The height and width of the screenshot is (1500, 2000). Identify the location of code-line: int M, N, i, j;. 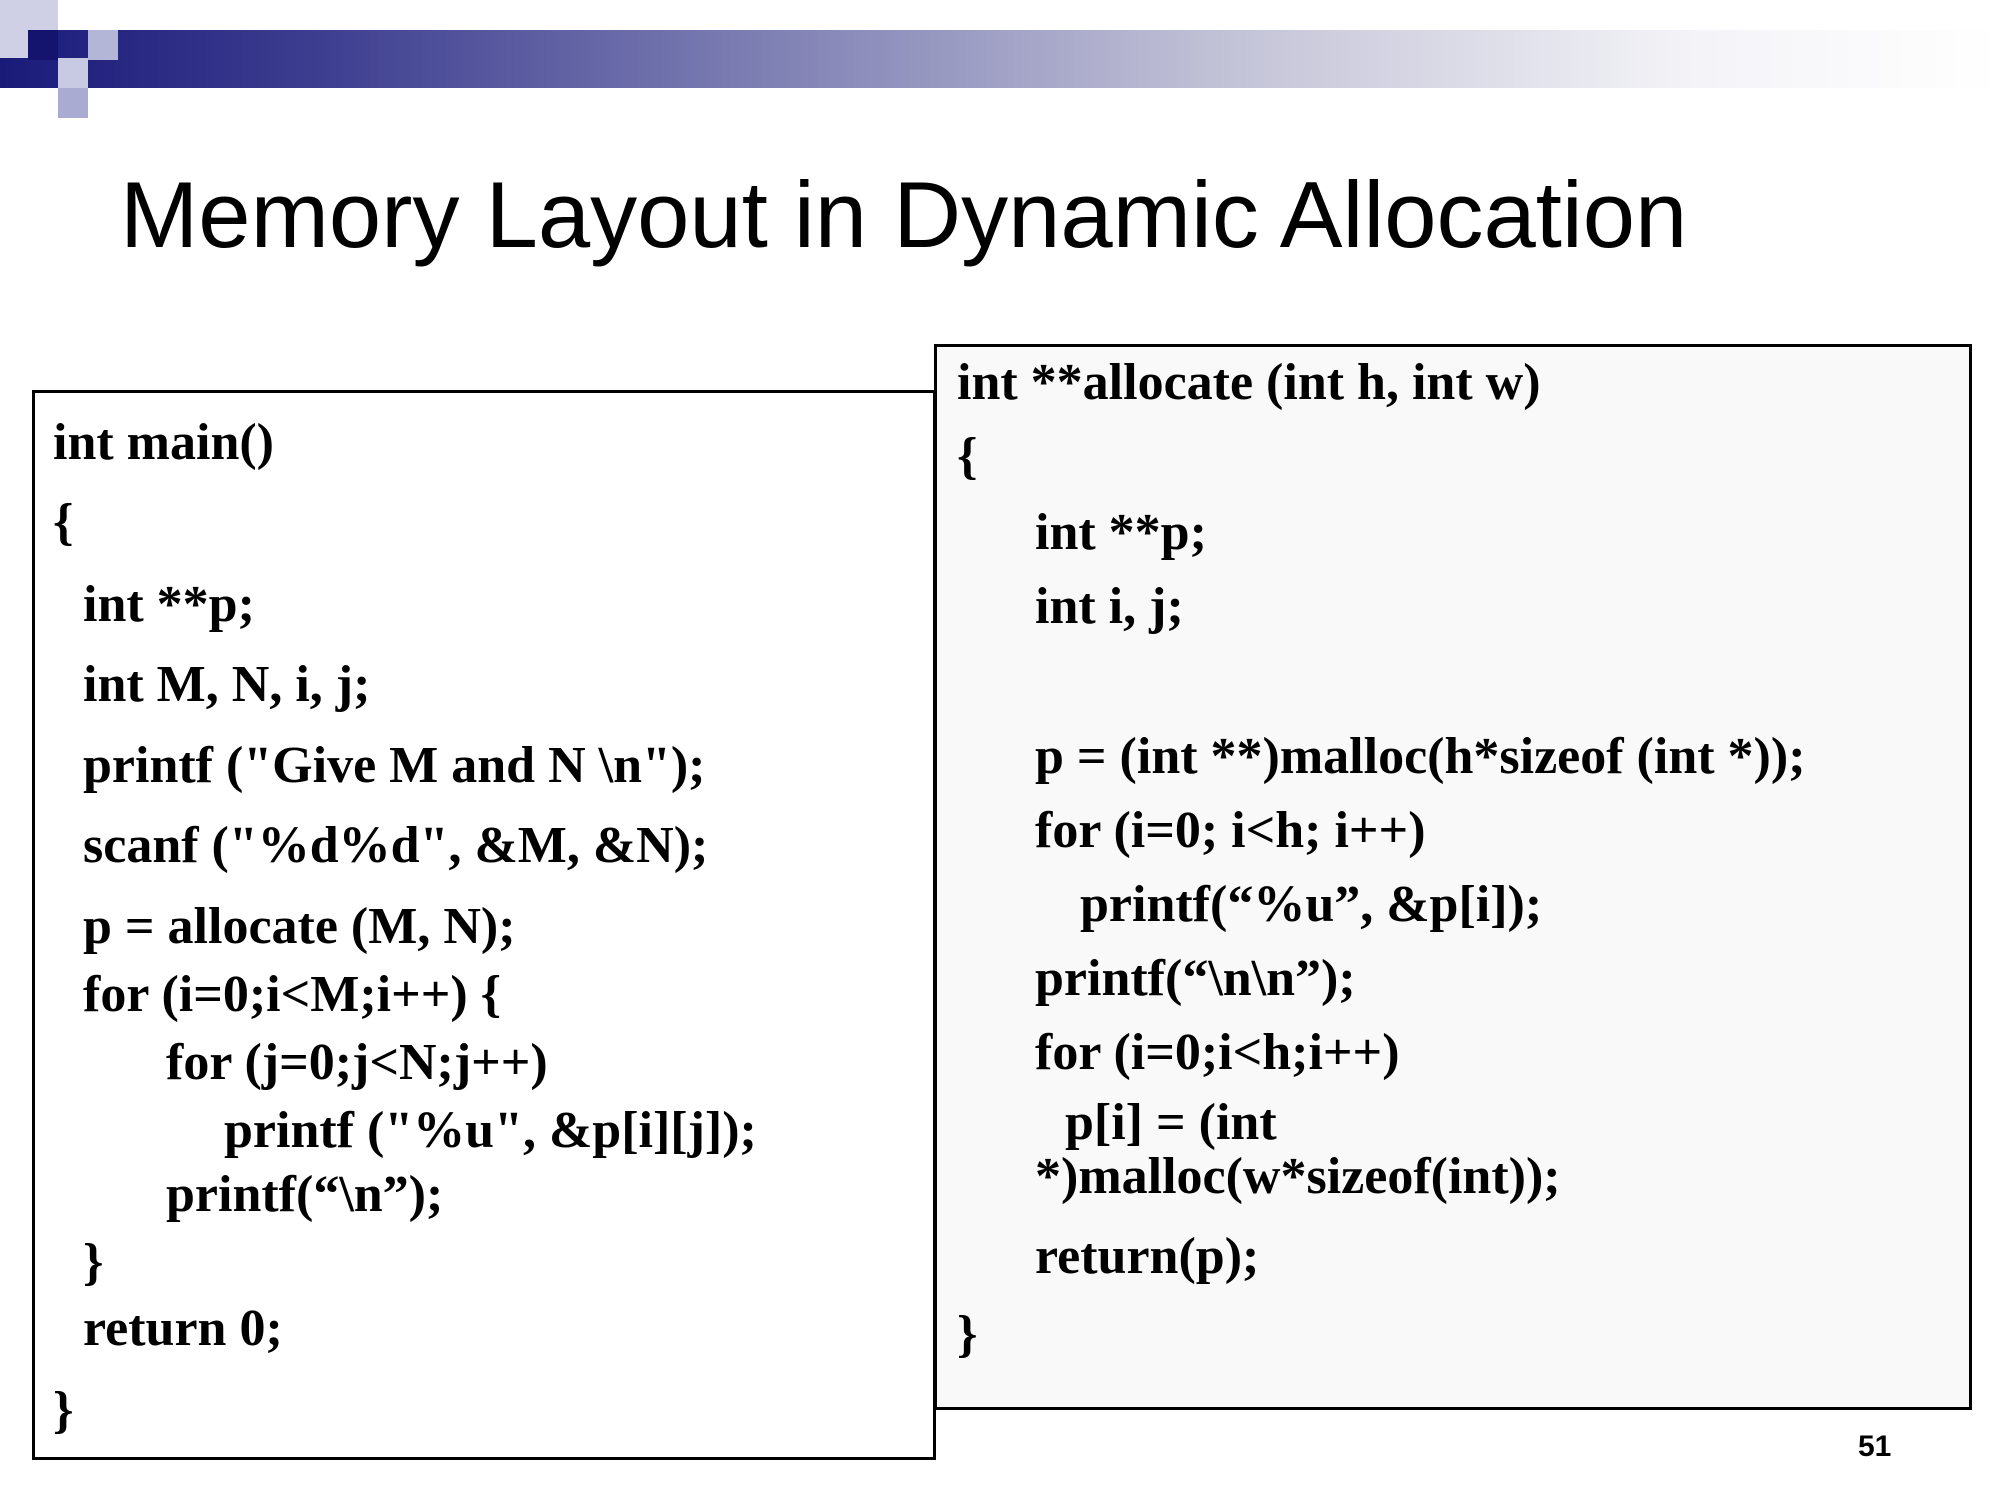
(227, 684).